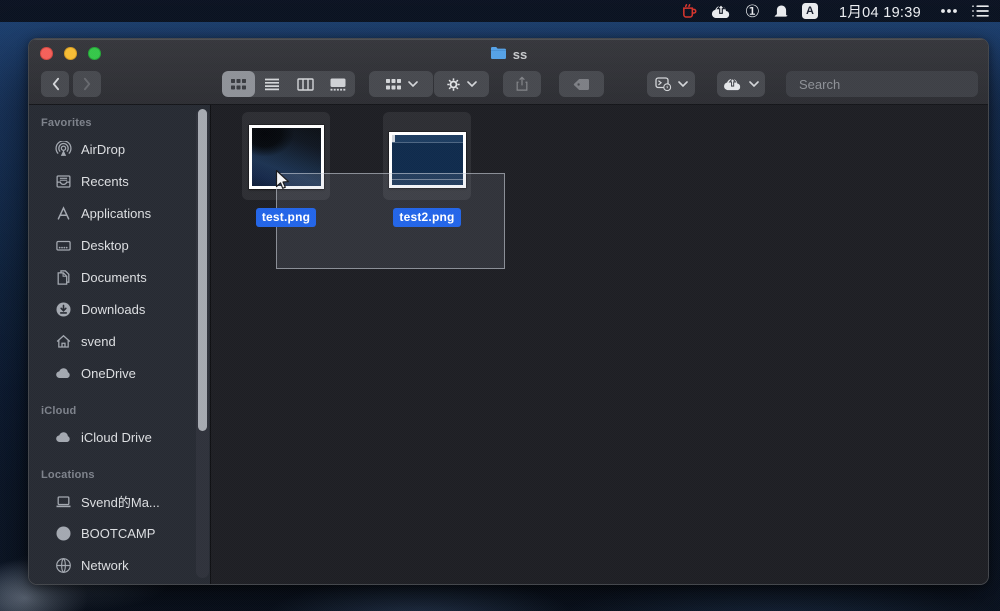  What do you see at coordinates (105, 181) in the screenshot?
I see `sidebar-item-label: Recents` at bounding box center [105, 181].